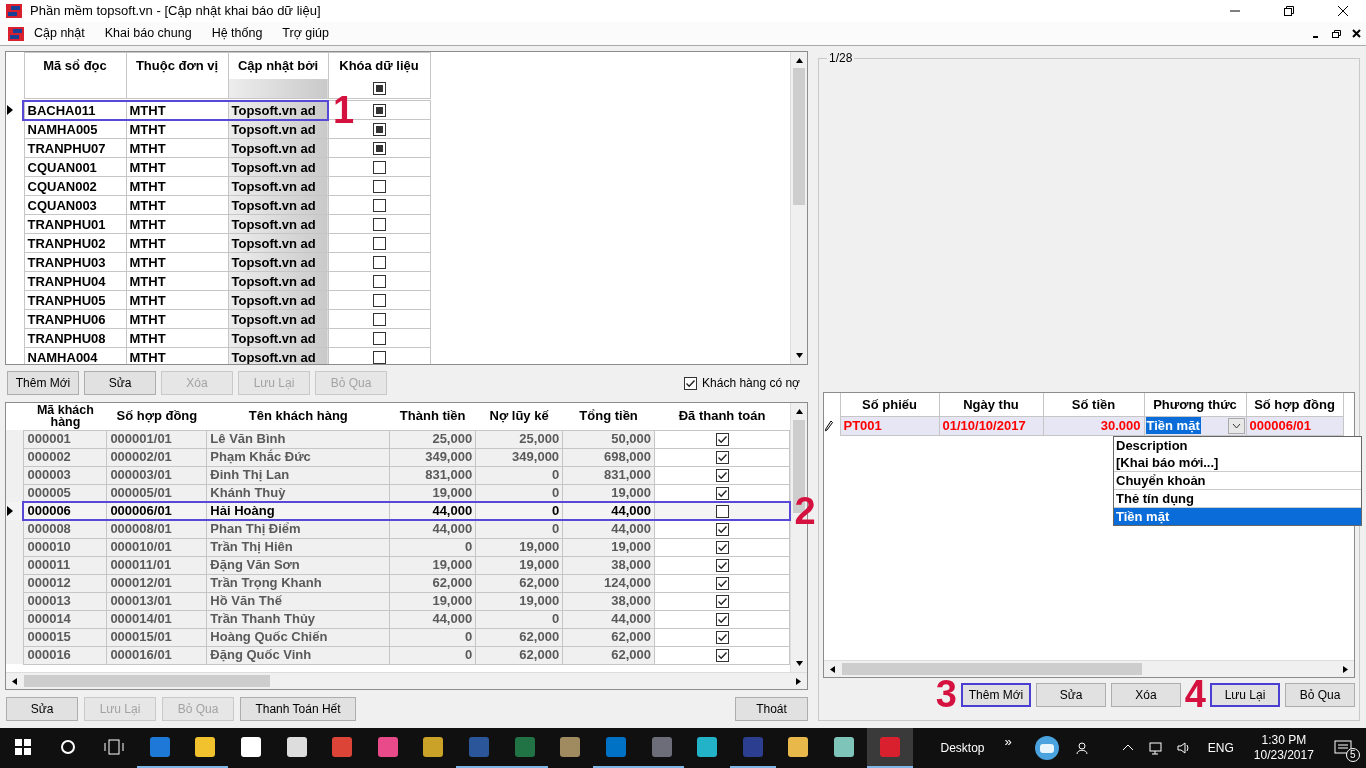  I want to click on table-cell: TRANPHU01, so click(75, 224).